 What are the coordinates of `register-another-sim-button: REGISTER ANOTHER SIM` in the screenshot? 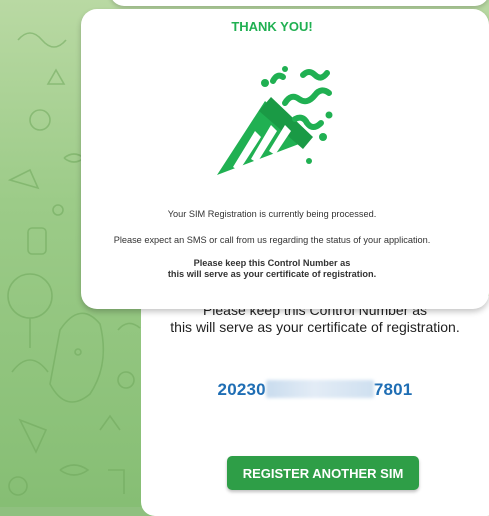 It's located at (323, 473).